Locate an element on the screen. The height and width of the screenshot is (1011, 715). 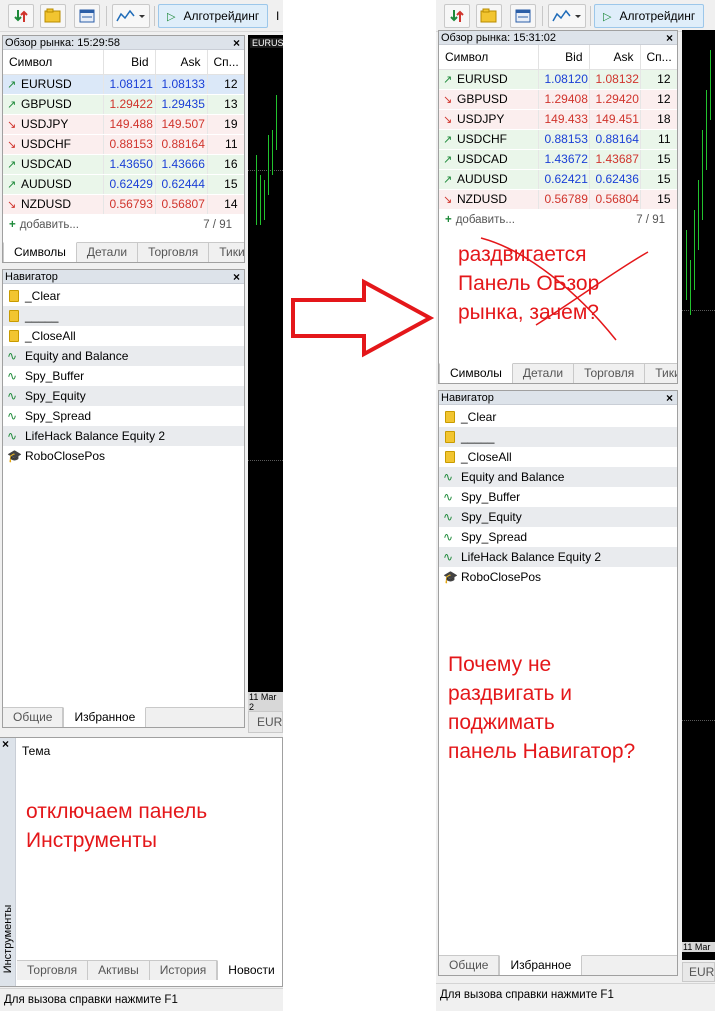
table-row: ↗ AUDUSD 0.62429 0.62444 15 is located at coordinates (123, 184).